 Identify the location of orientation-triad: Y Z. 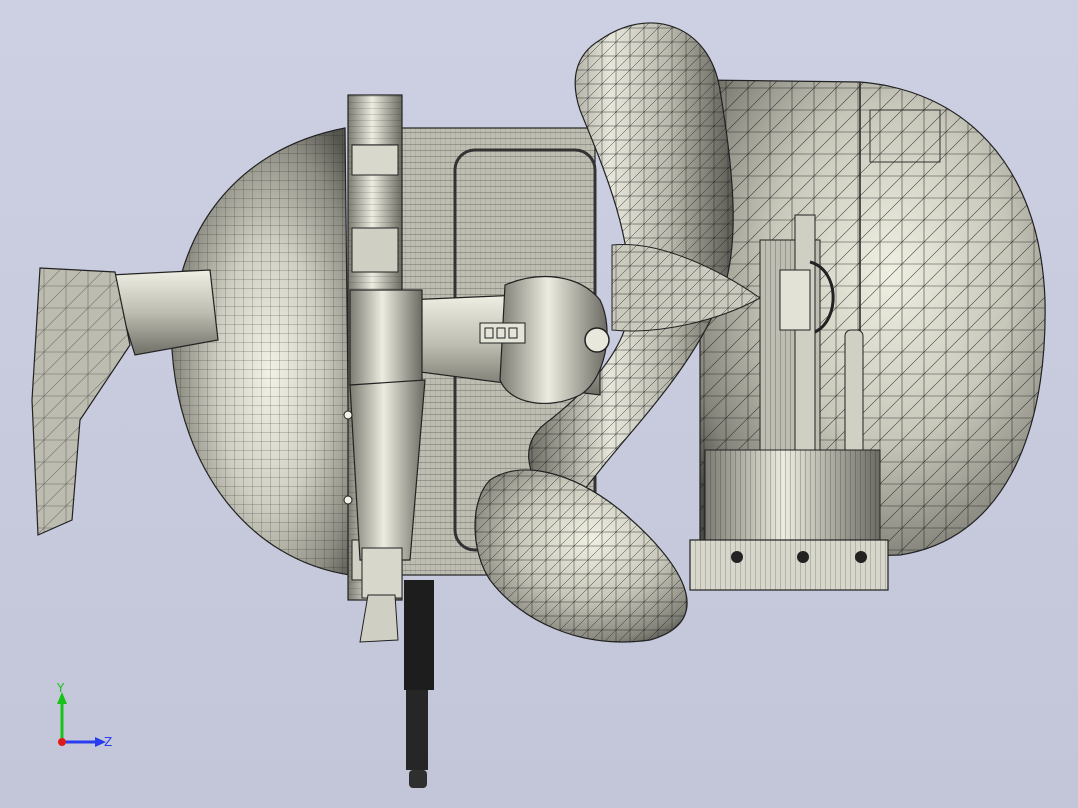
(84, 715).